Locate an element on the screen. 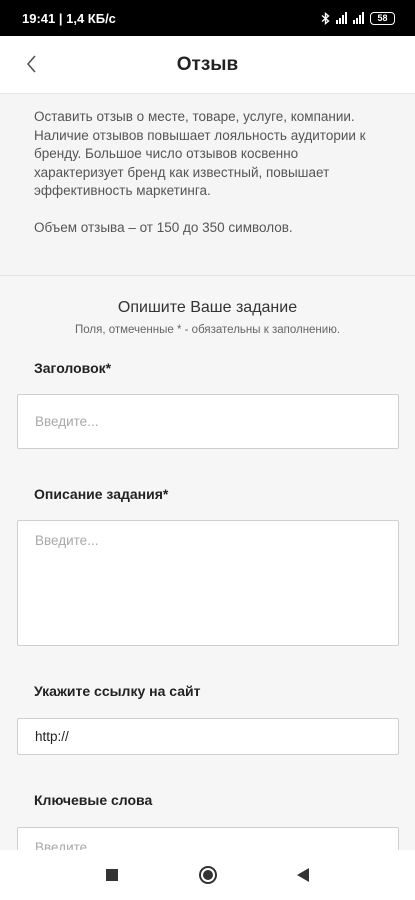 This screenshot has height=900, width=415. recents-square-icon is located at coordinates (111, 875).